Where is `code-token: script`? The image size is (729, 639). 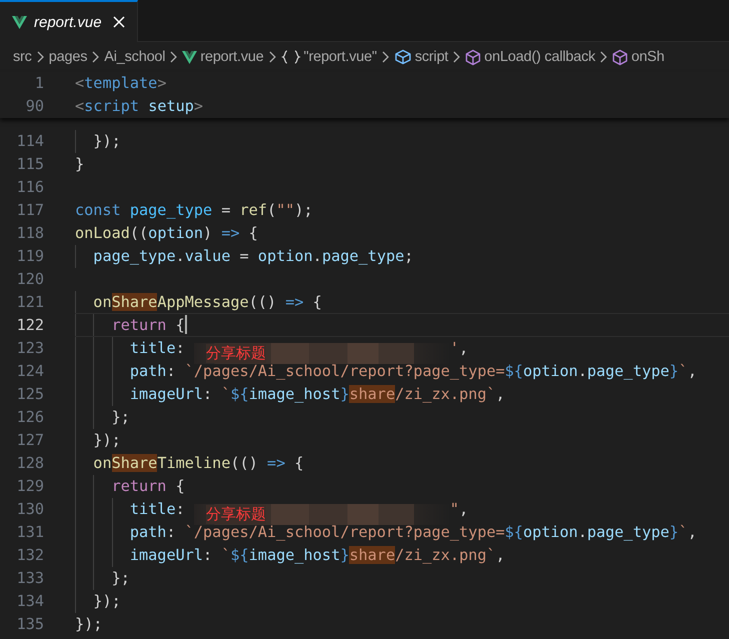
code-token: script is located at coordinates (112, 106).